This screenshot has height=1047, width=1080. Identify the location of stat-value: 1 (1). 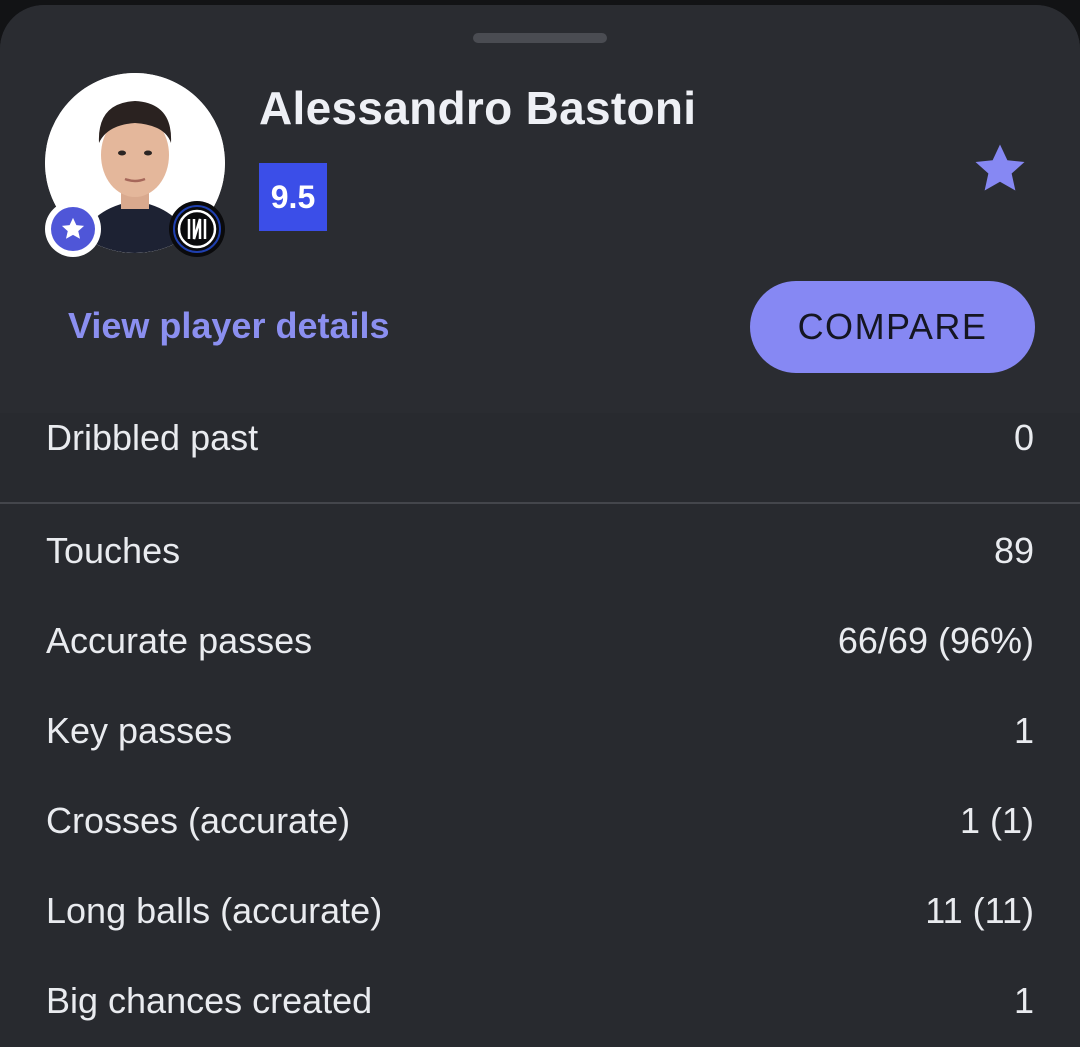
(996, 820).